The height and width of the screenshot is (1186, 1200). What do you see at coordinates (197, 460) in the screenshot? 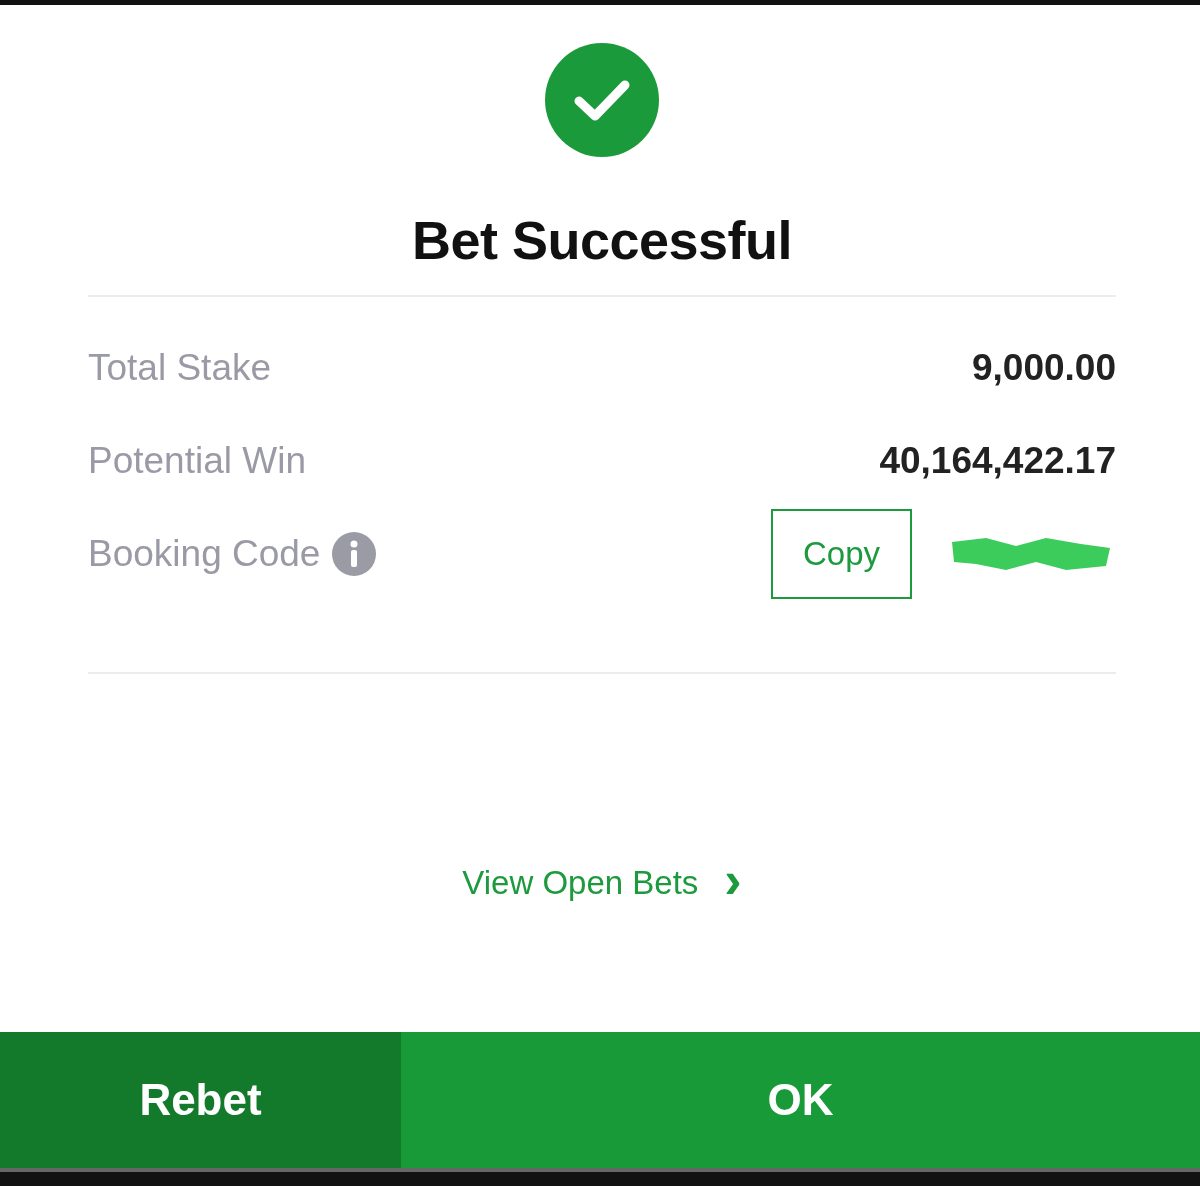
I see `row-label: Potential Win` at bounding box center [197, 460].